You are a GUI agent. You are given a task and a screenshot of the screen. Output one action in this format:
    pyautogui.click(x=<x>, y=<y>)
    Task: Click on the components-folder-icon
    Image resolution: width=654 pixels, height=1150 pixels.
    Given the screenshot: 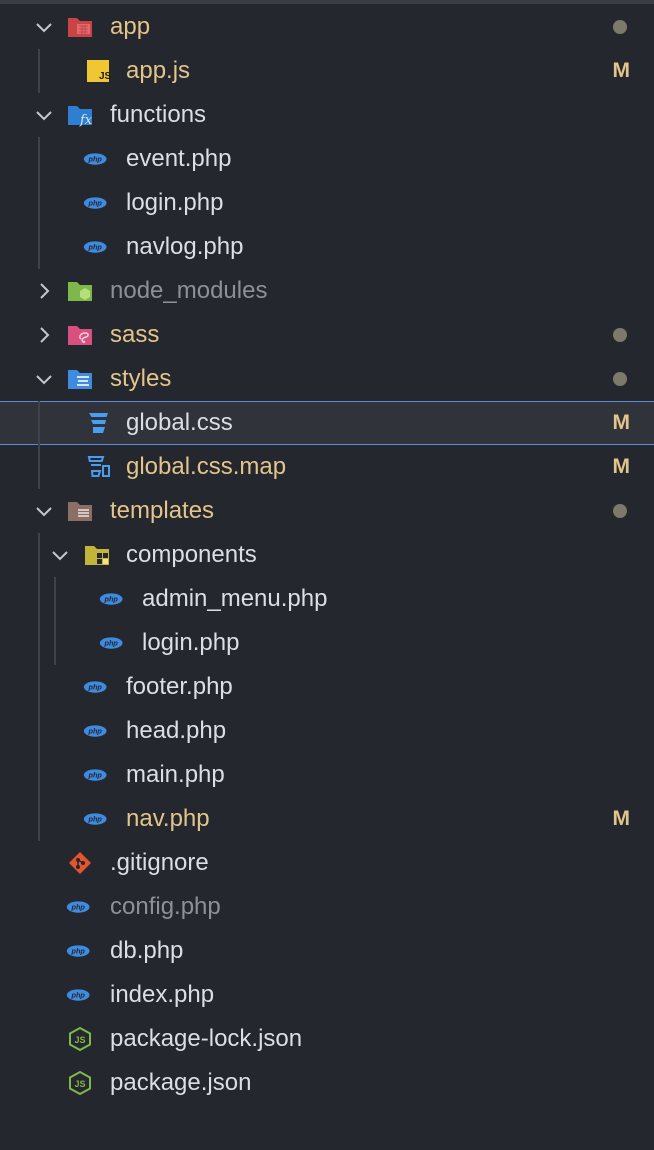 What is the action you would take?
    pyautogui.click(x=97, y=555)
    